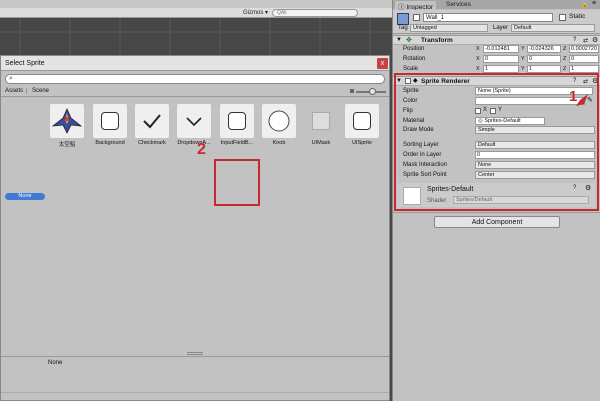  What do you see at coordinates (501, 69) in the screenshot?
I see `scale-x-field: 1` at bounding box center [501, 69].